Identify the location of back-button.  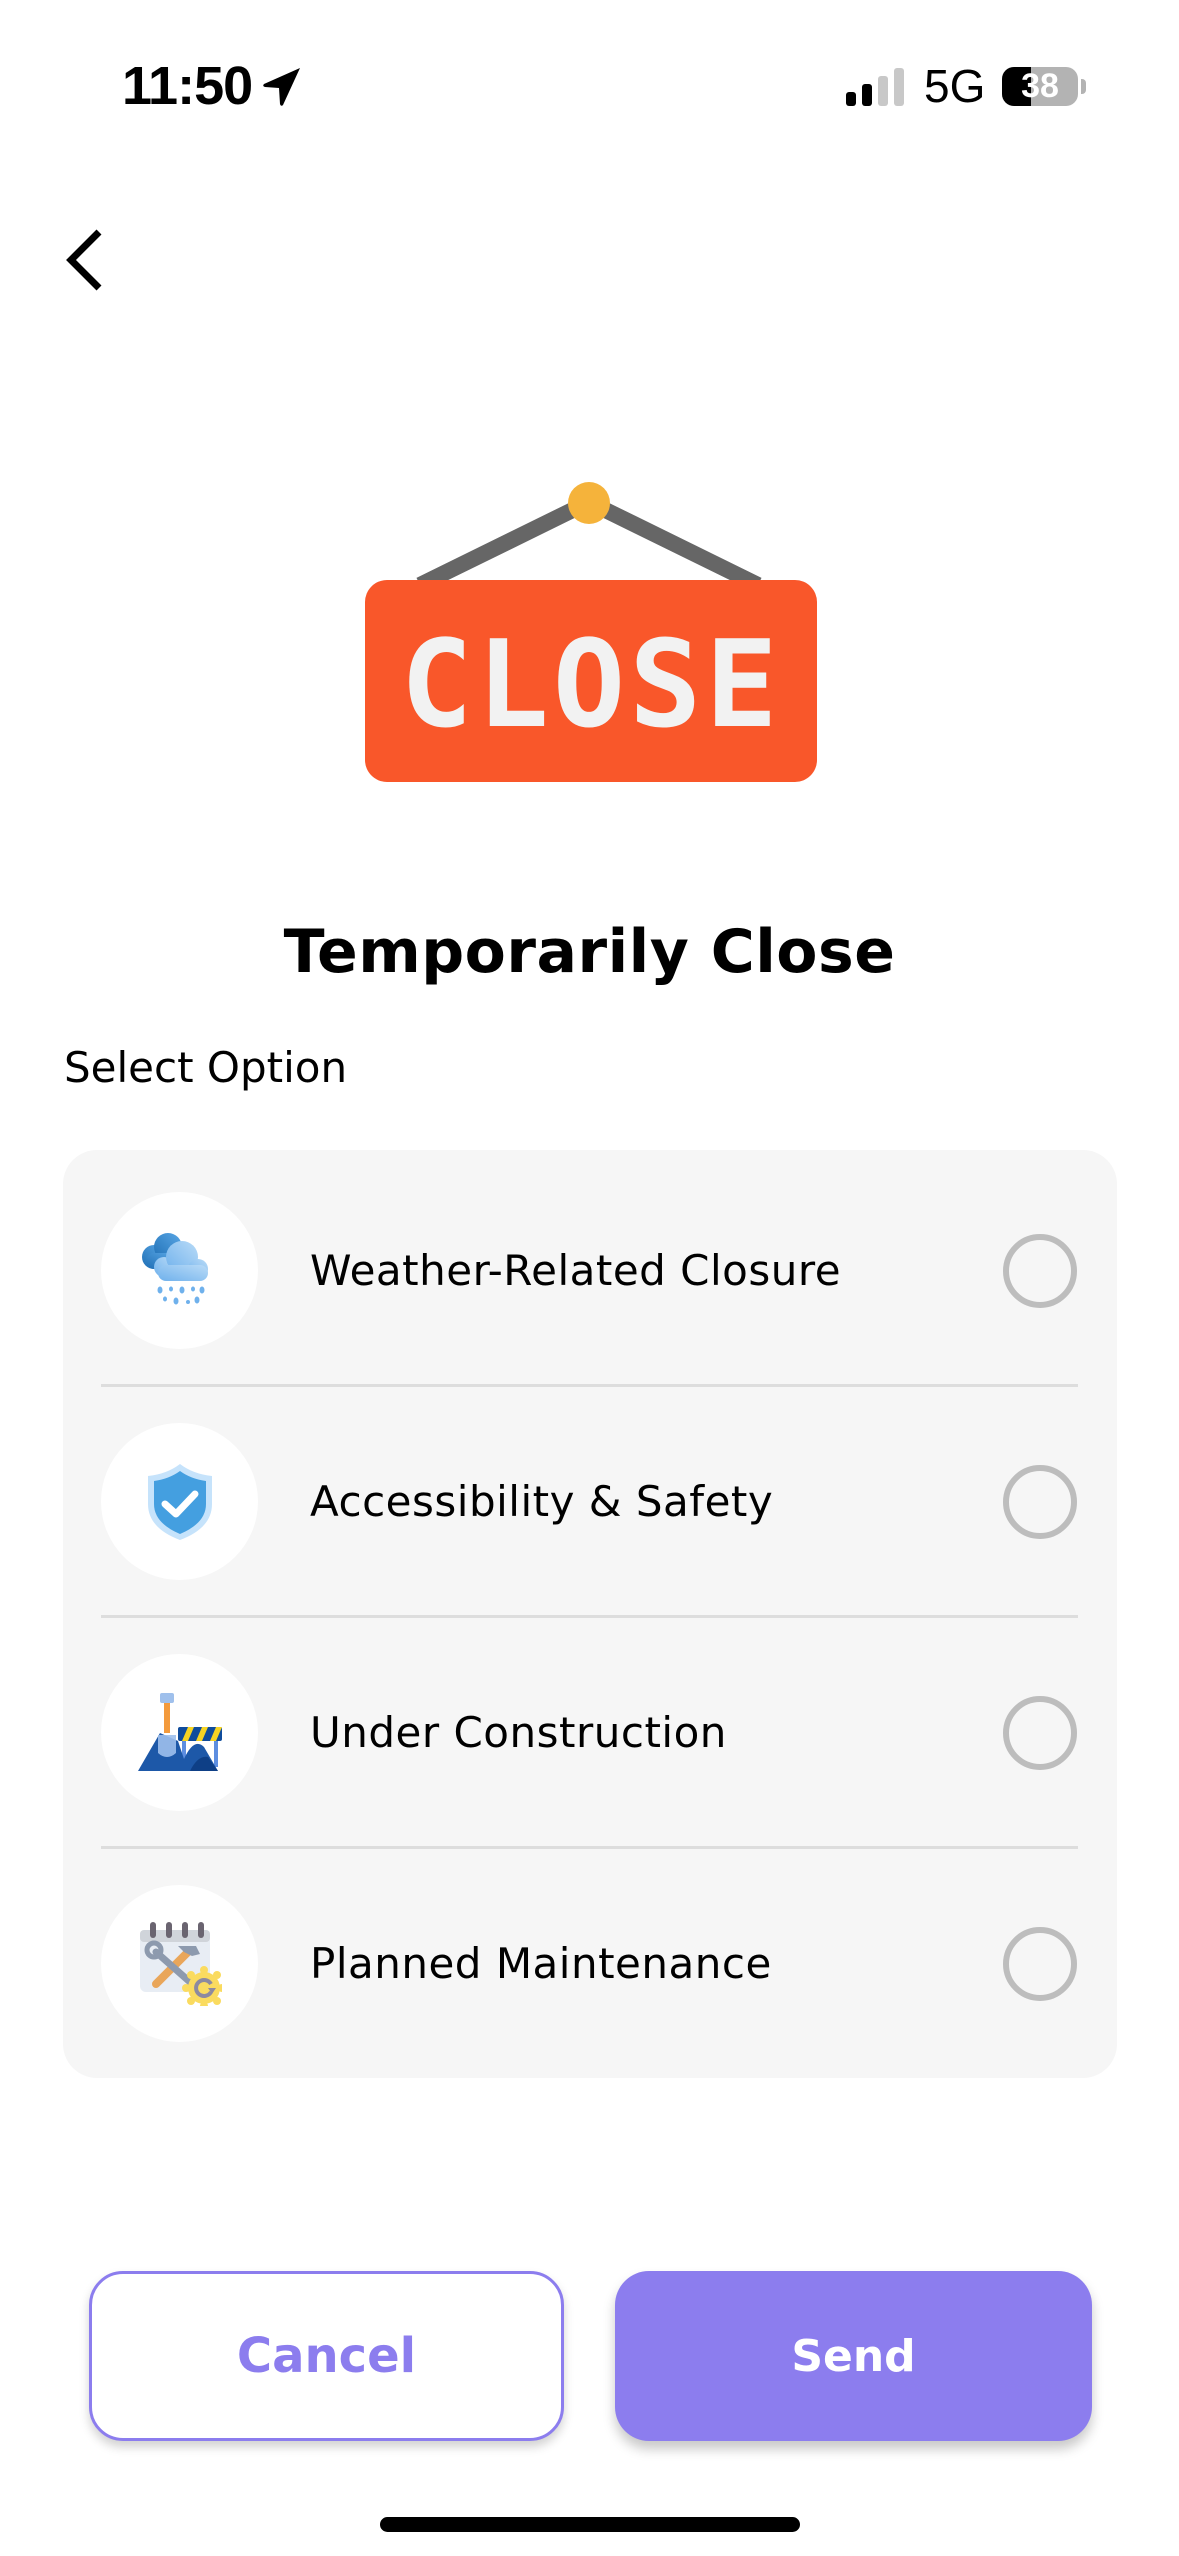
(85, 260).